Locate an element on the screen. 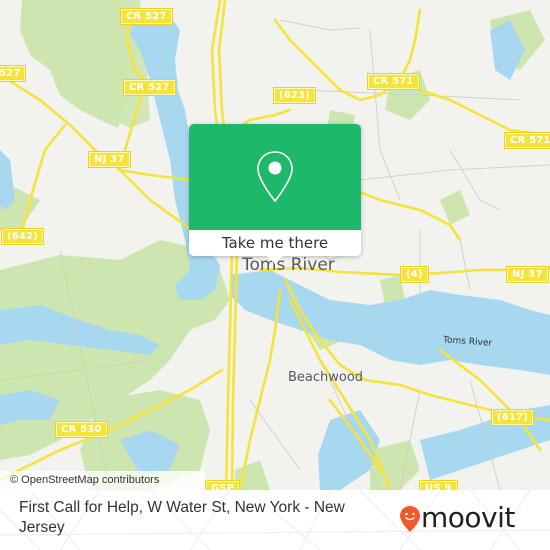 This screenshot has width=550, height=550. popup-pointer is located at coordinates (275, 260).